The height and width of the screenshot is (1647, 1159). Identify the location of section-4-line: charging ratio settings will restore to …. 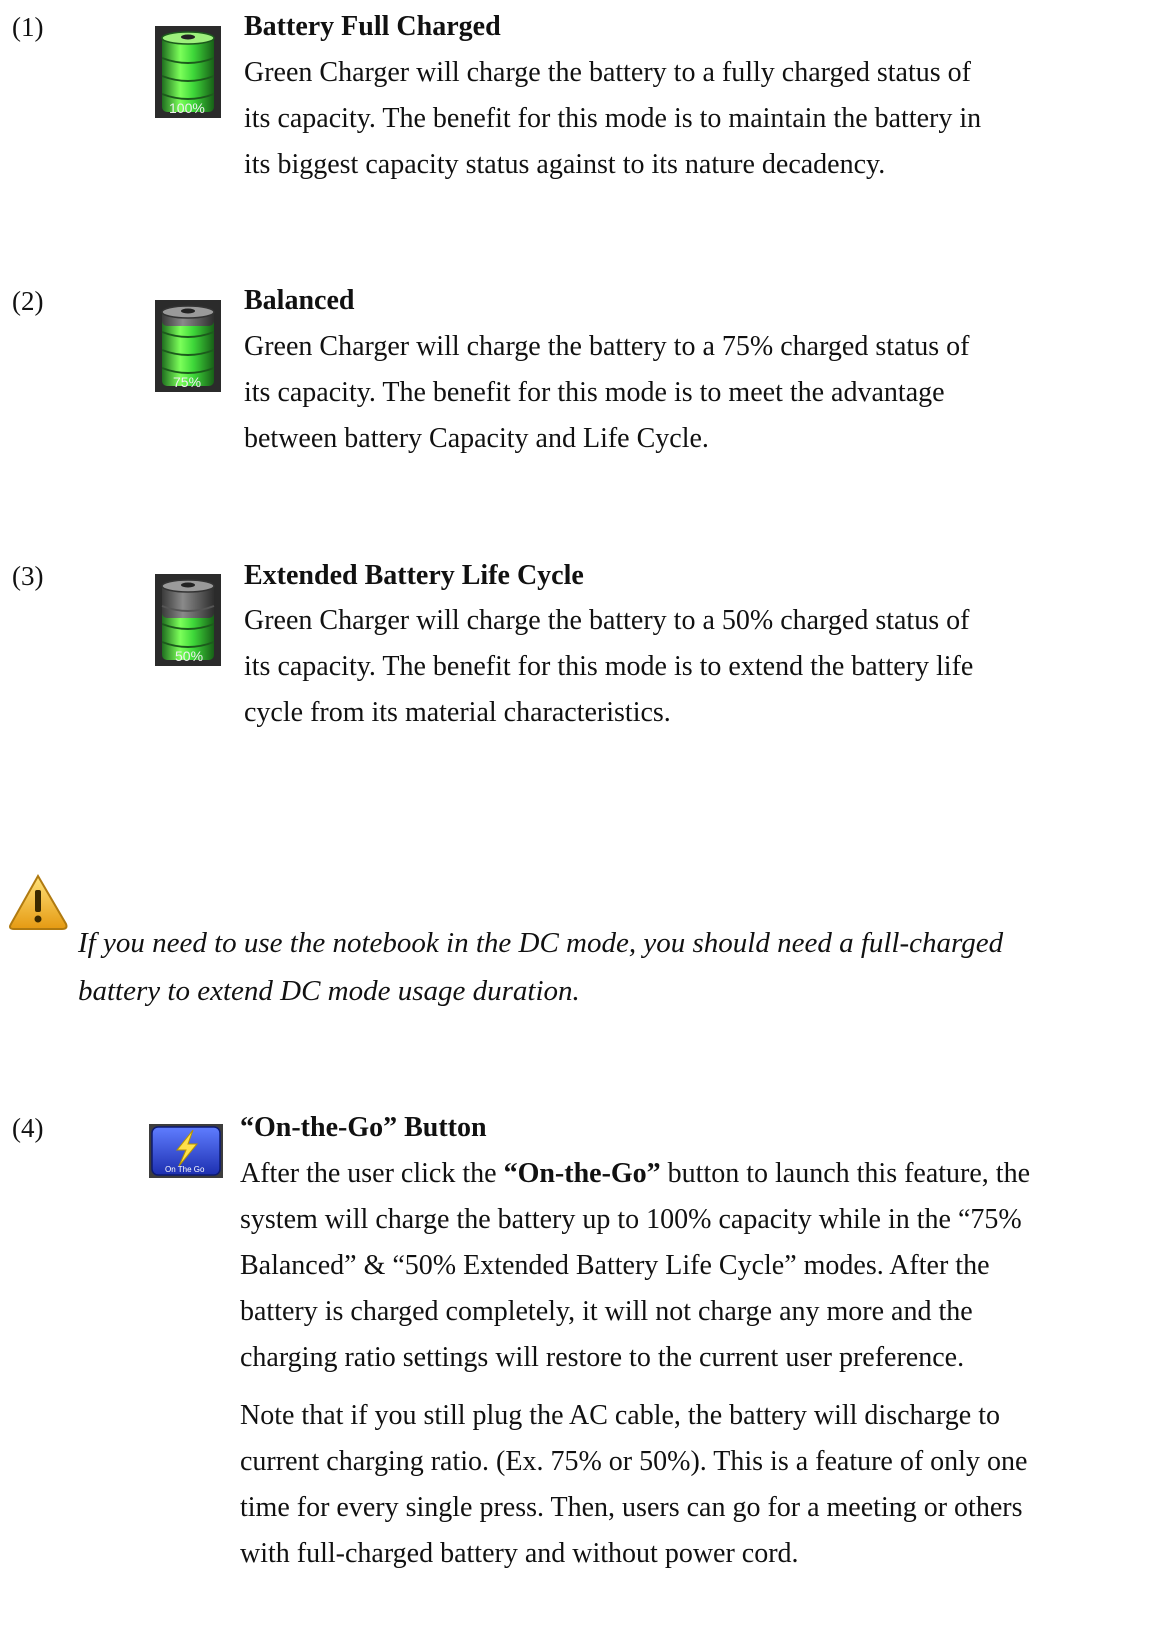
(602, 1357).